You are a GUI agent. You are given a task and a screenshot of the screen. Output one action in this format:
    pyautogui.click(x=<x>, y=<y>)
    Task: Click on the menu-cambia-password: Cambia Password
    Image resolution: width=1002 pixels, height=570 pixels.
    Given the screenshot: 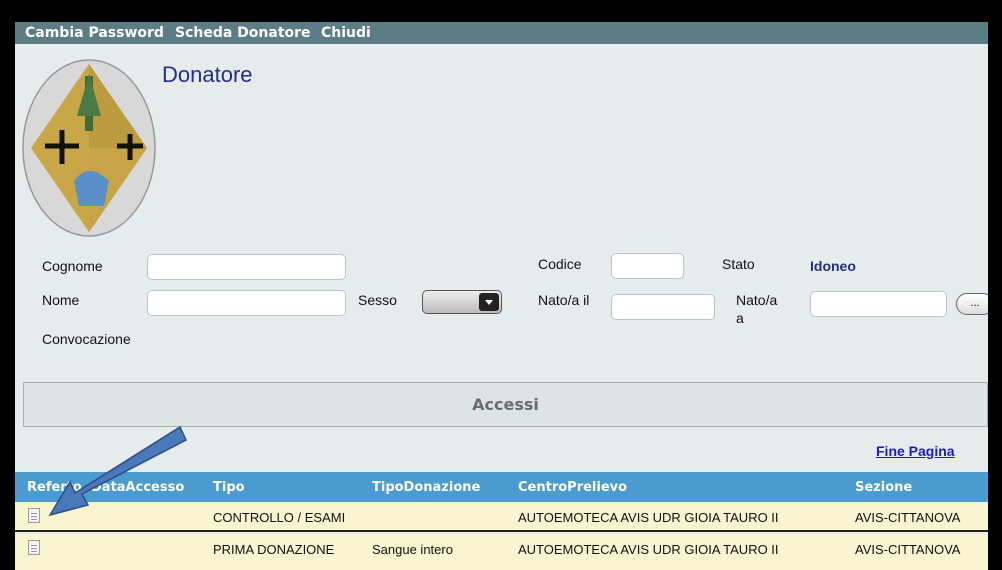 What is the action you would take?
    pyautogui.click(x=94, y=33)
    